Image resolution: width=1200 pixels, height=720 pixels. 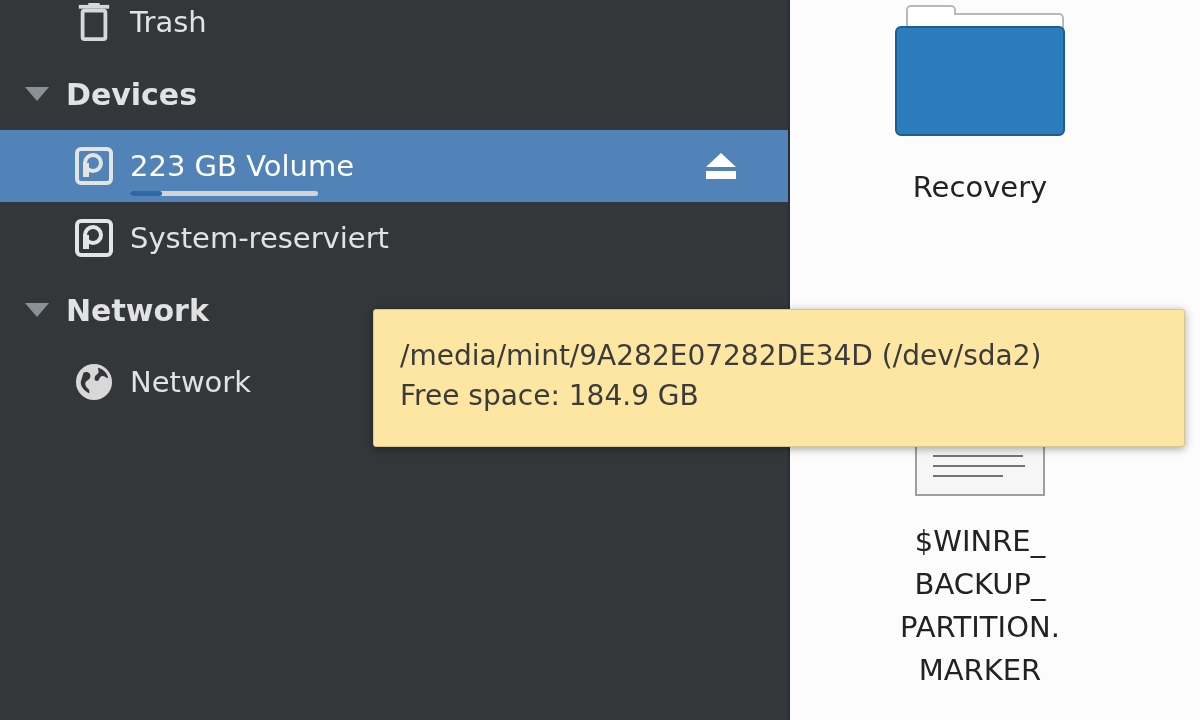 What do you see at coordinates (259, 238) in the screenshot?
I see `item-label: System-reserviert` at bounding box center [259, 238].